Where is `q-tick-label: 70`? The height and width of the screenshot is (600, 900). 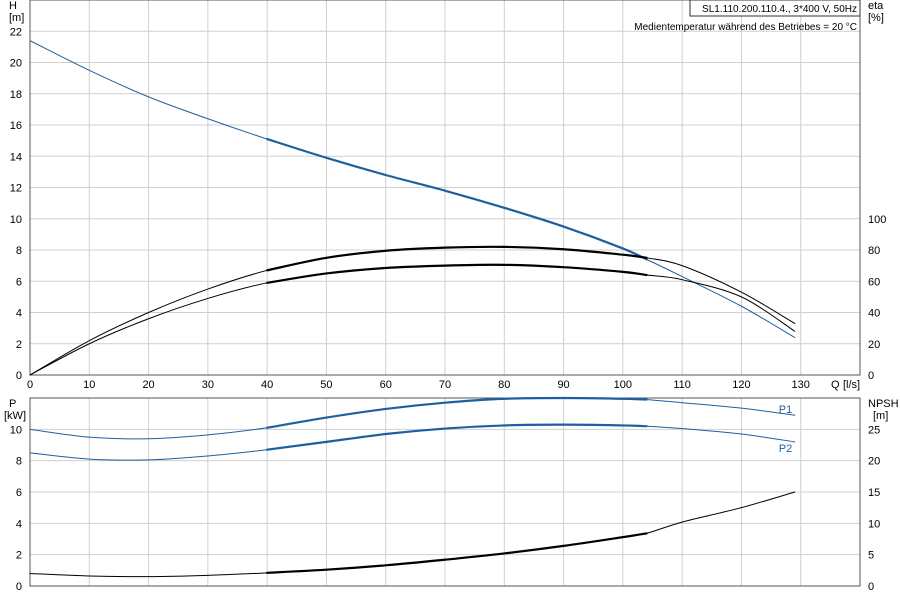 q-tick-label: 70 is located at coordinates (445, 385).